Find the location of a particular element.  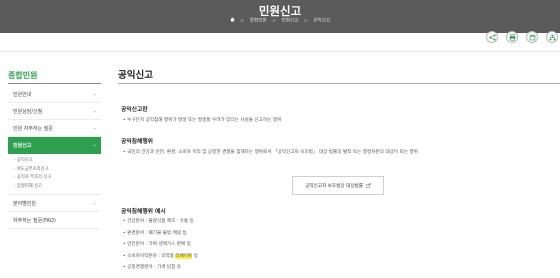

sidebar-subitem-gapjil-report: - 갑질피해 신고 is located at coordinates (57, 187).